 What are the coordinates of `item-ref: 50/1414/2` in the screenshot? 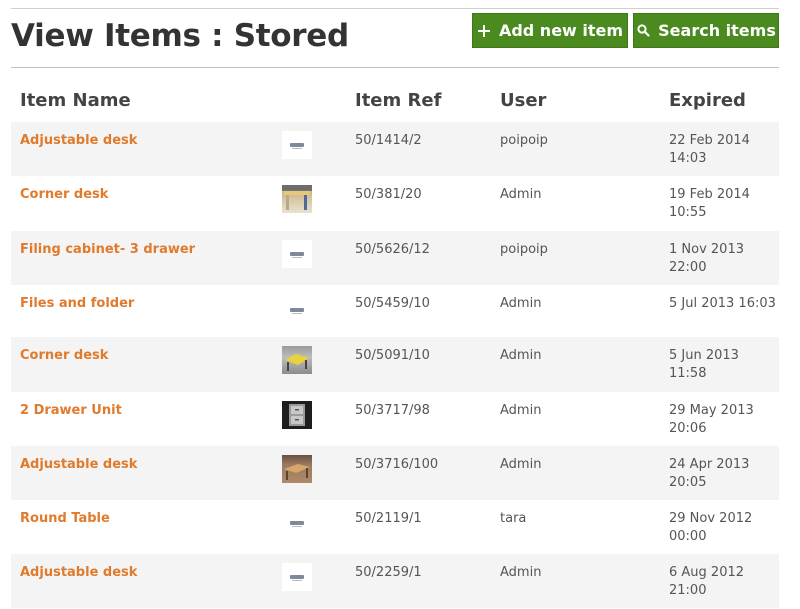 It's located at (388, 140).